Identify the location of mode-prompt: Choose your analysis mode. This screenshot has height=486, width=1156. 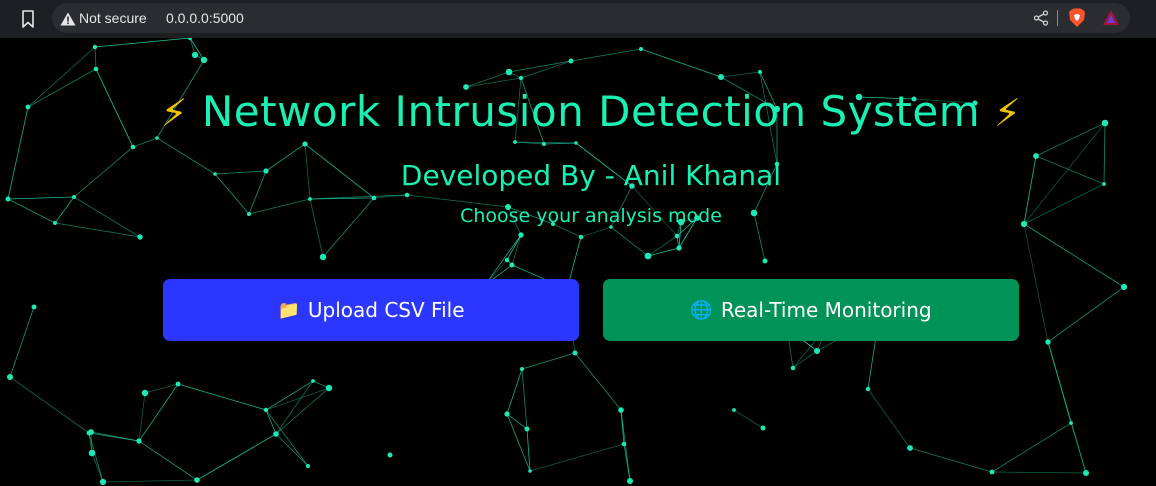
(591, 216).